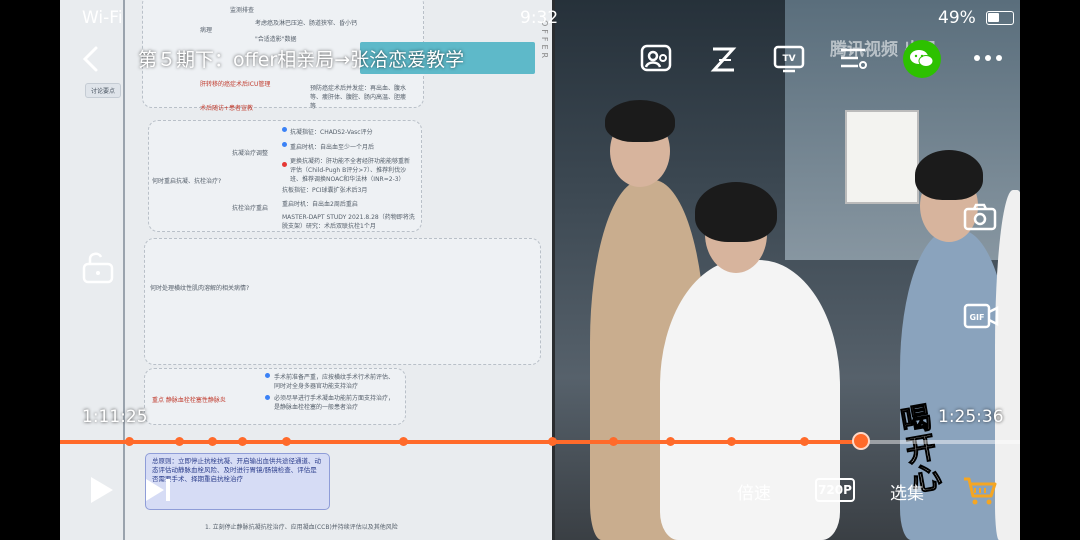  I want to click on back-button, so click(91, 61).